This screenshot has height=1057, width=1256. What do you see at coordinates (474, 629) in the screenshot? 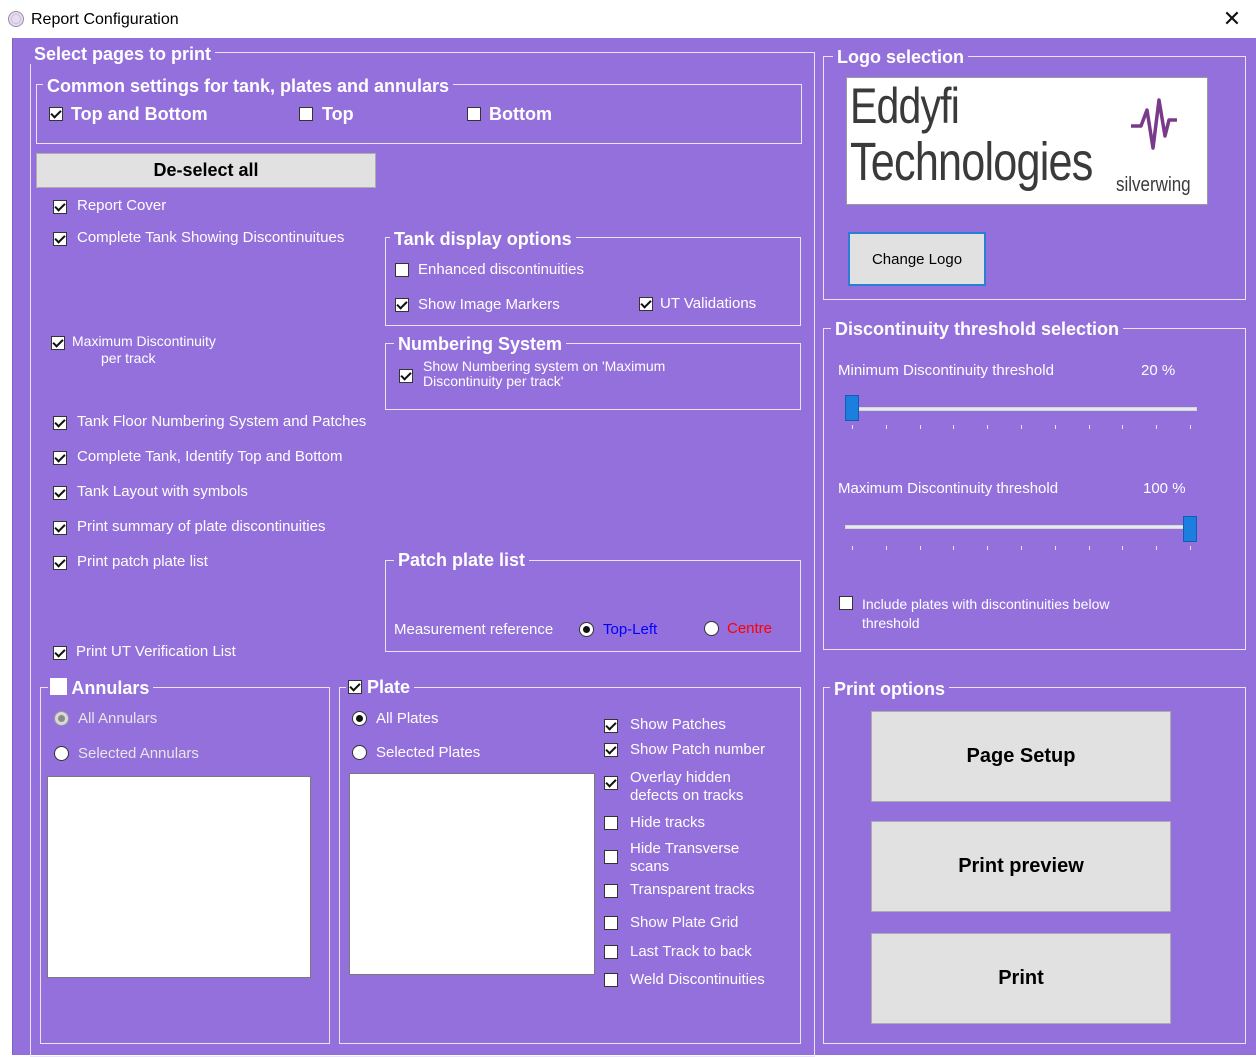
I see `measurement-reference-label: Measurement reference` at bounding box center [474, 629].